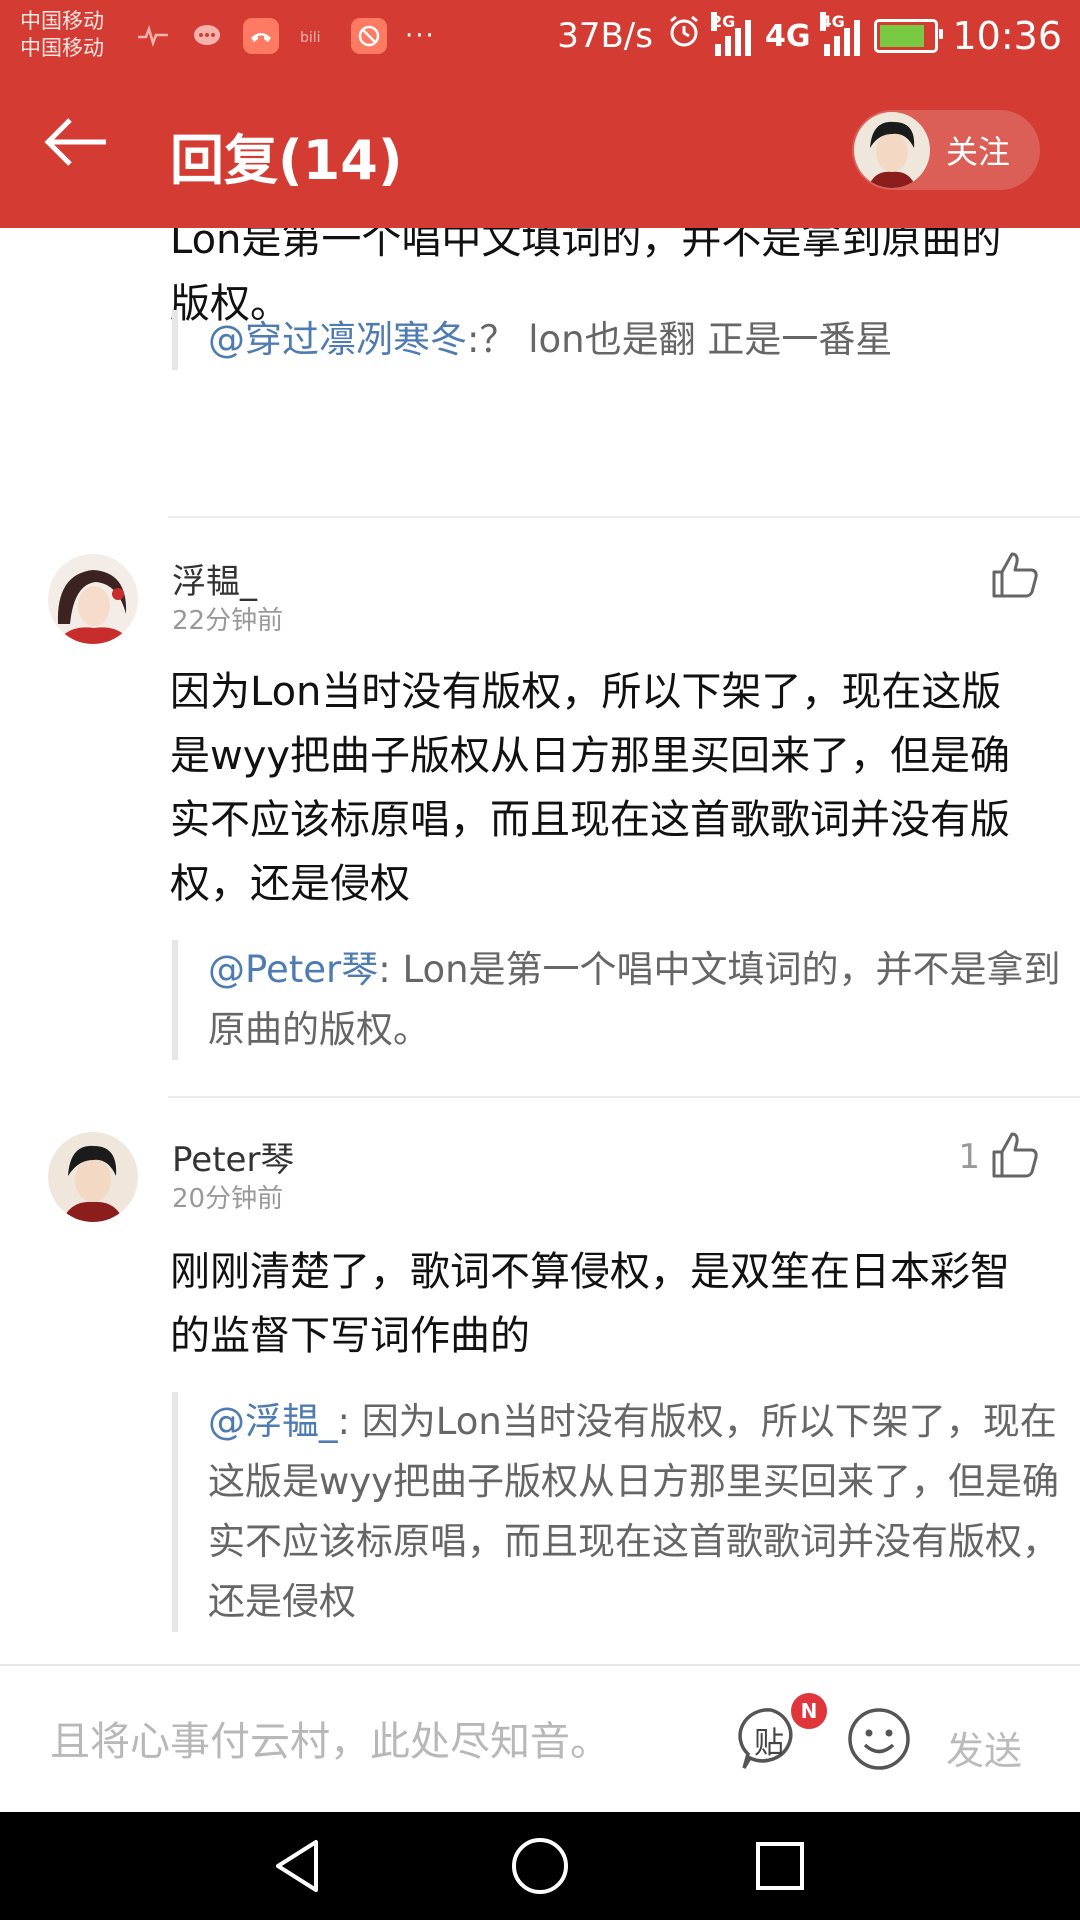 The width and height of the screenshot is (1080, 1920). What do you see at coordinates (85, 147) in the screenshot?
I see `back-arrow-icon` at bounding box center [85, 147].